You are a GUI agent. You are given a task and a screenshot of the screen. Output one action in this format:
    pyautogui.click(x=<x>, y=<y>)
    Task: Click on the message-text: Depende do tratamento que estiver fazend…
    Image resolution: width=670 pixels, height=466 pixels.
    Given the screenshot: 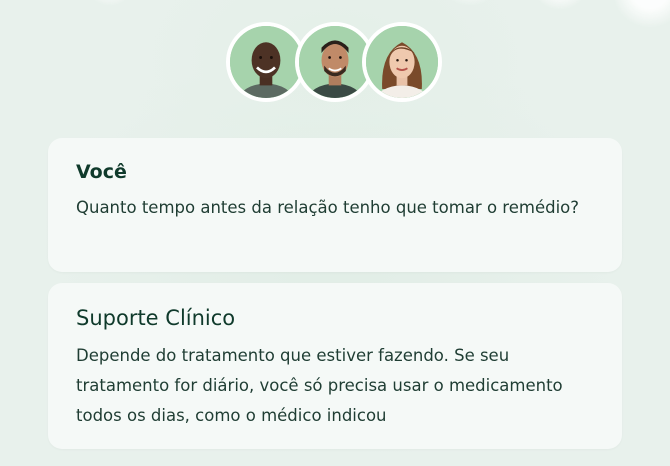 What is the action you would take?
    pyautogui.click(x=319, y=385)
    